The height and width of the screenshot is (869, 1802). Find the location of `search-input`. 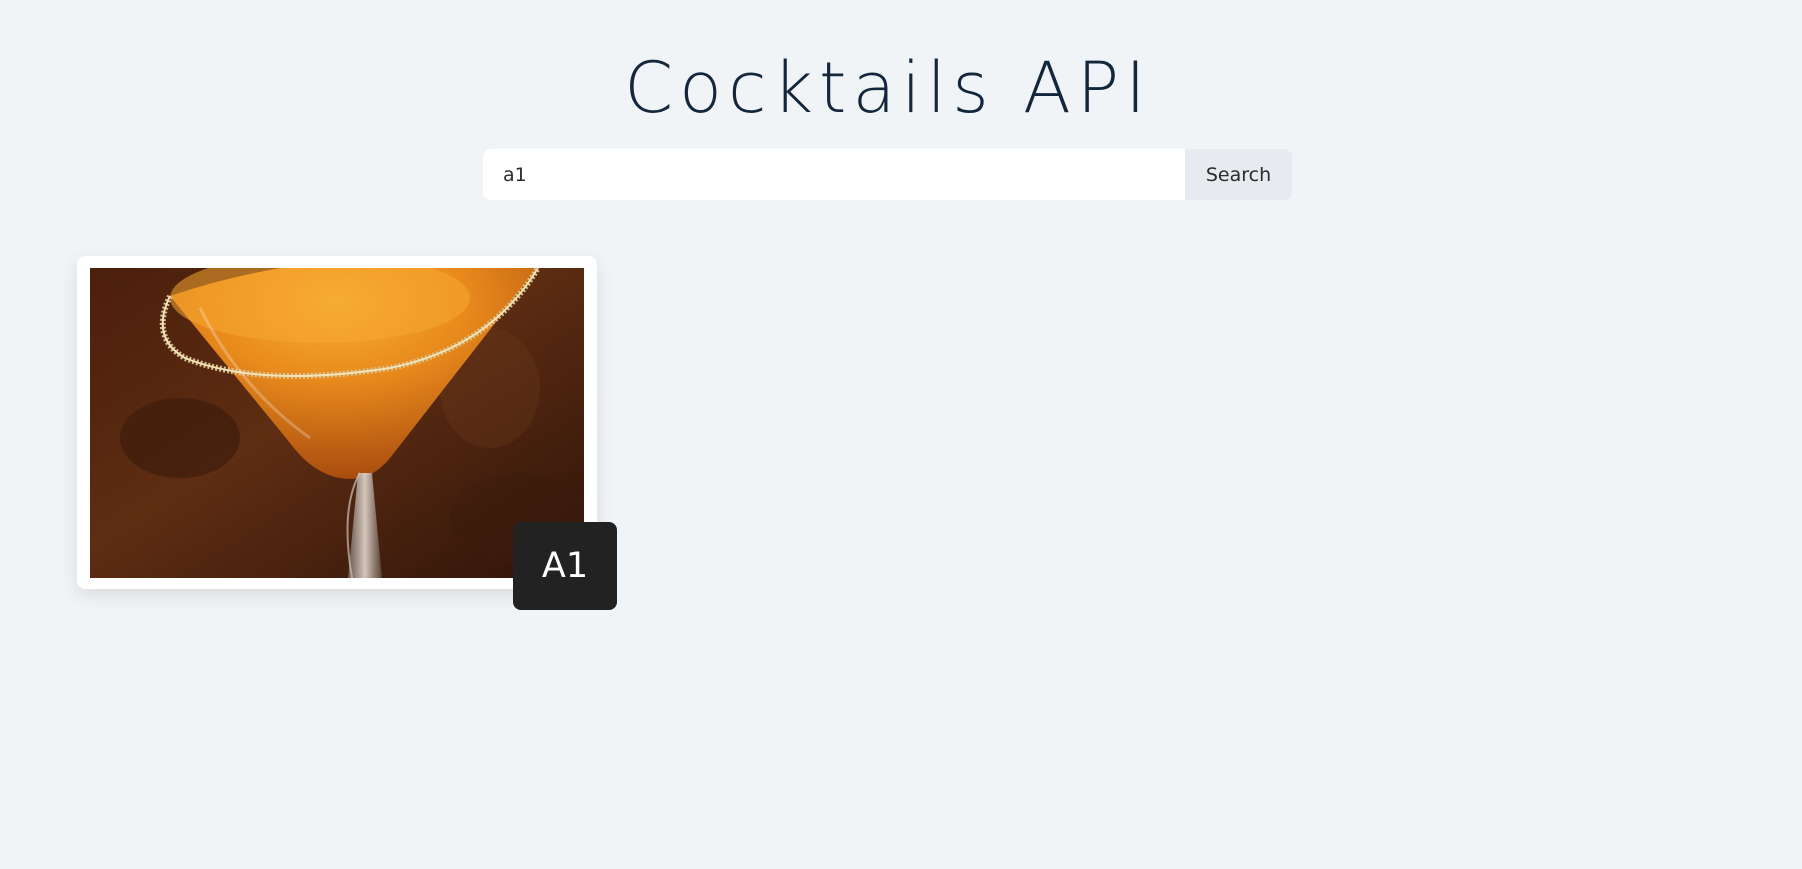

search-input is located at coordinates (834, 174).